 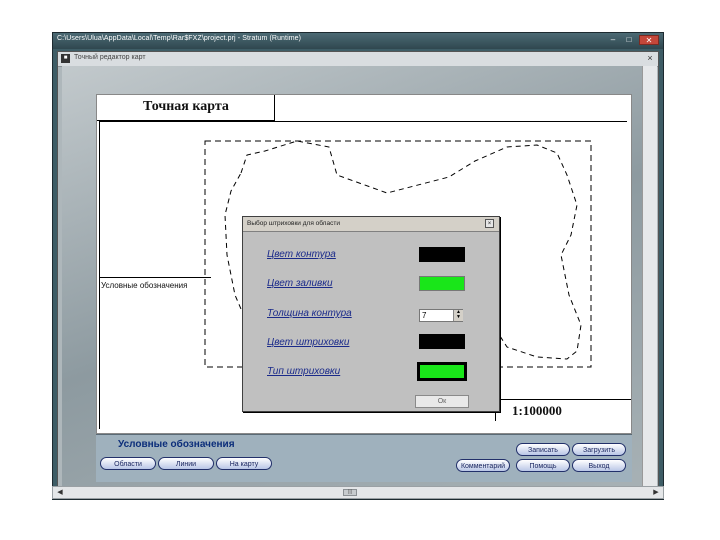 What do you see at coordinates (293, 223) in the screenshot?
I see `dialog-title: Выбор штриховки для области` at bounding box center [293, 223].